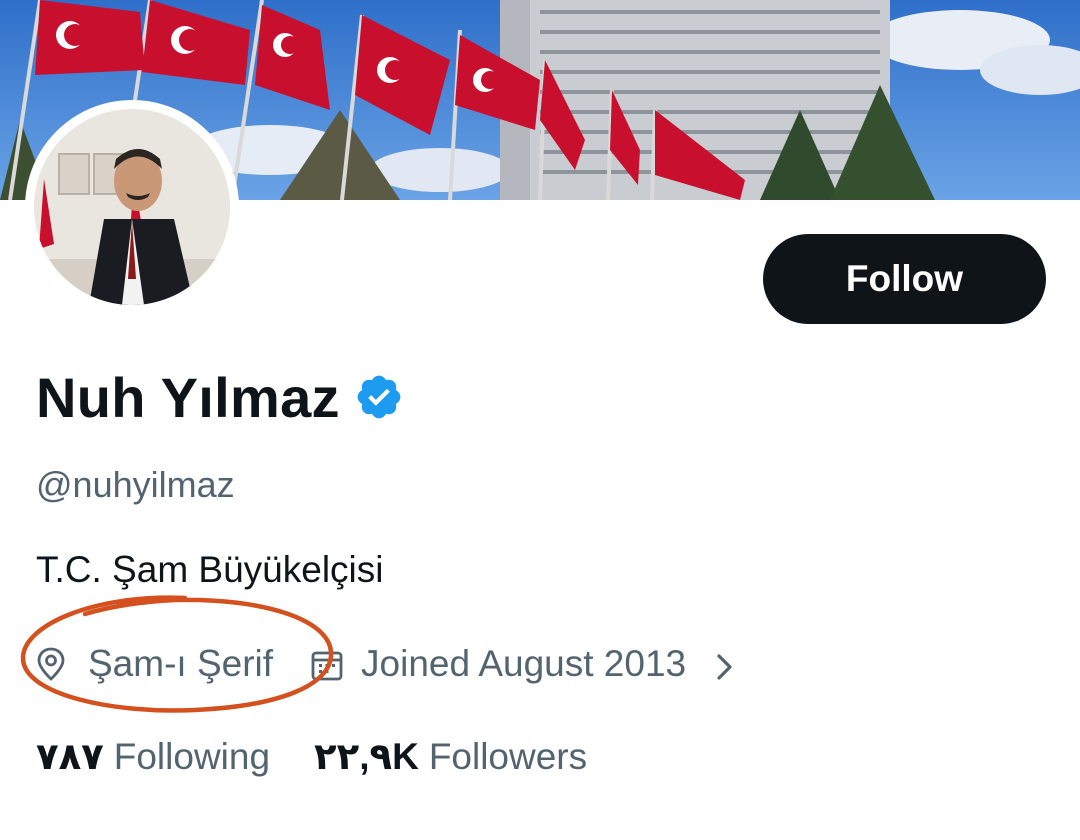  I want to click on chevron-right-icon, so click(725, 664).